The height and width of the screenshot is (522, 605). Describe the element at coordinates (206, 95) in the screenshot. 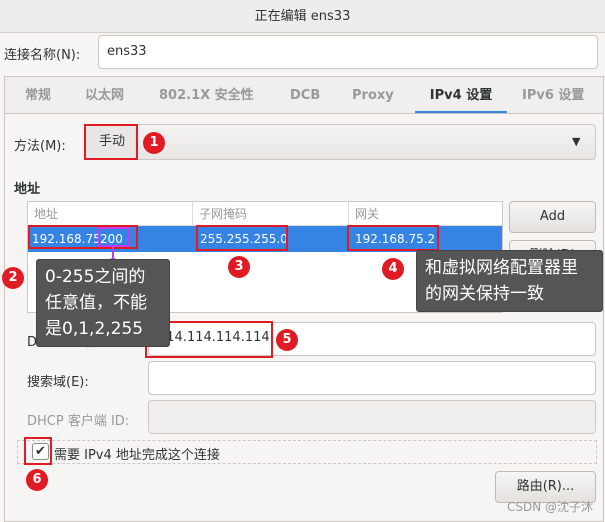

I see `tab-8021x-security: 802.1X 安全性` at that location.